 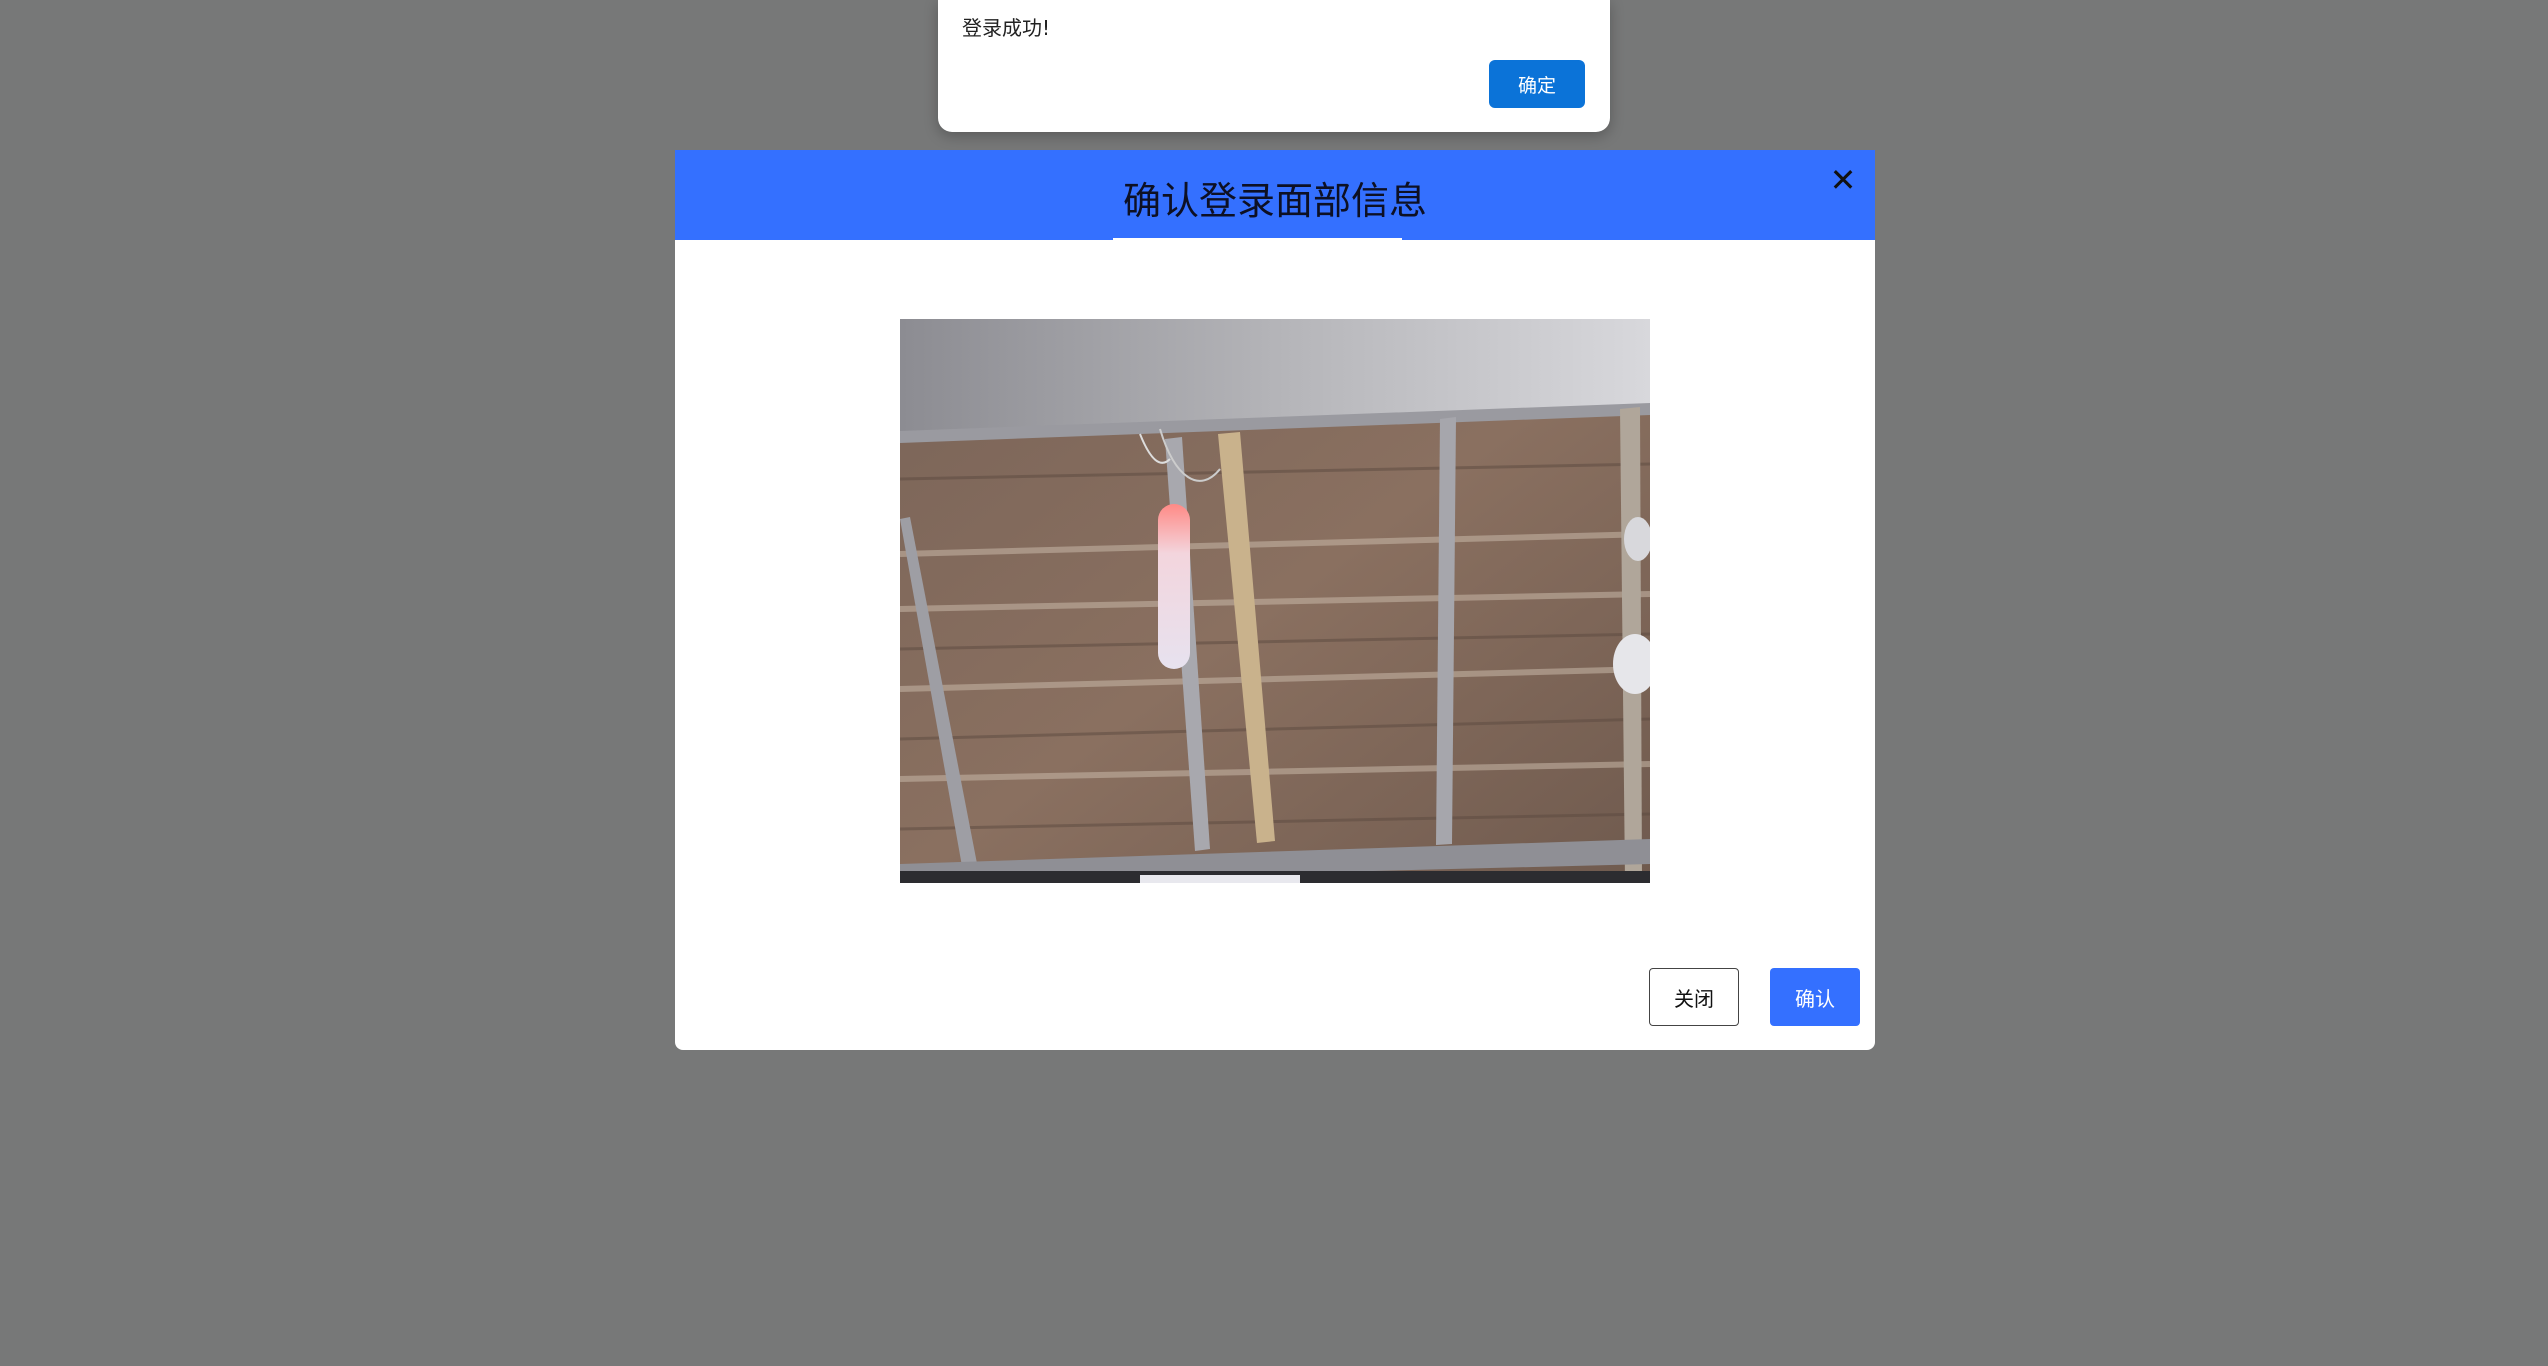 I want to click on face-capture-image, so click(x=1275, y=601).